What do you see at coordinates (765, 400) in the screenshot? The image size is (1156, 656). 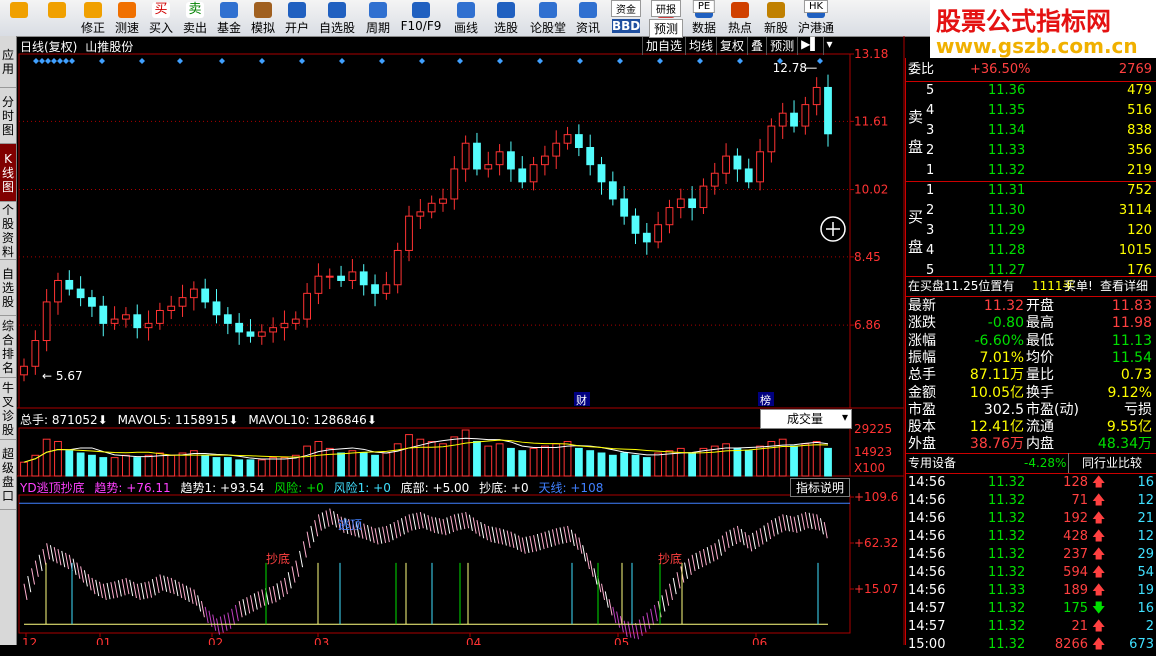 I see `event-marker-label: 榜` at bounding box center [765, 400].